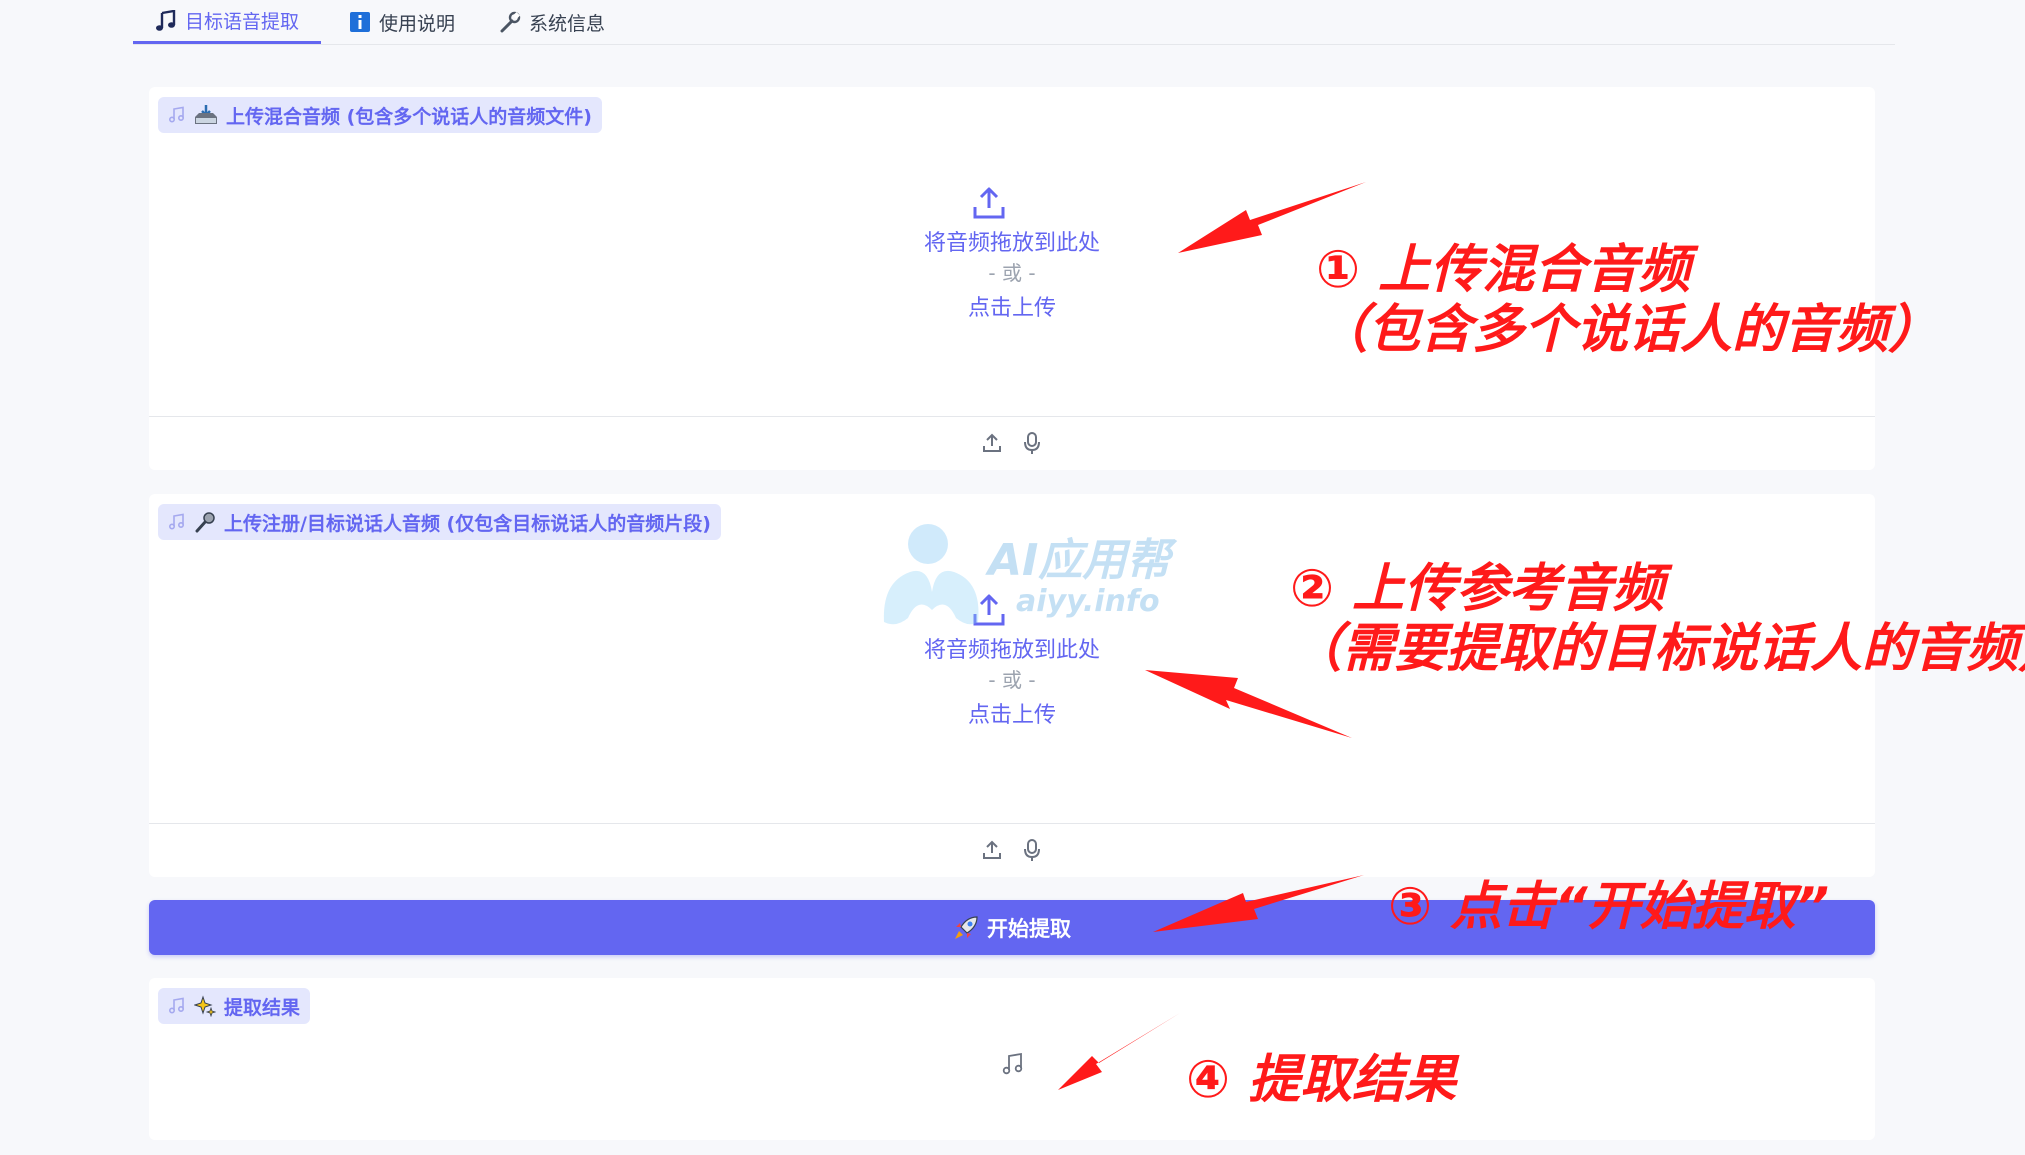  What do you see at coordinates (467, 523) in the screenshot?
I see `label-text: 上传注册/目标说话人音频 (仅包含目标说话人的音频片段)` at bounding box center [467, 523].